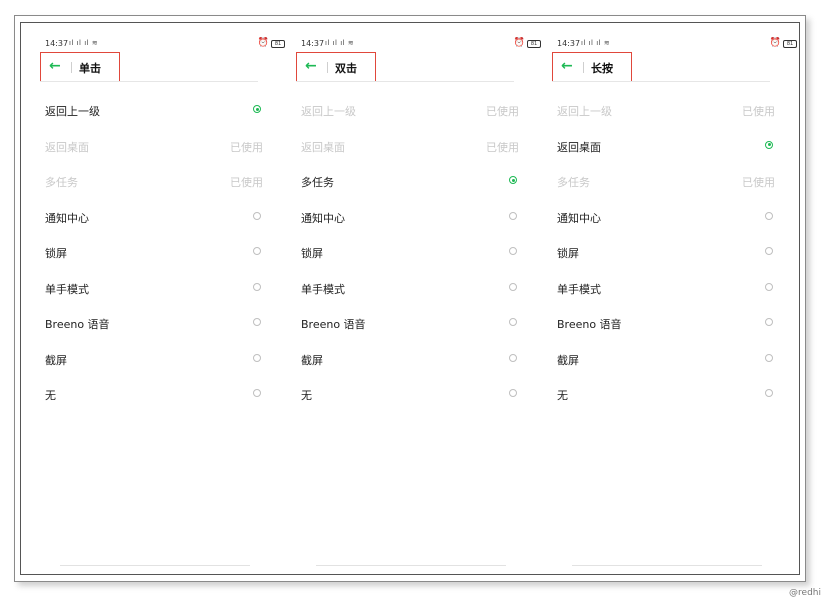  What do you see at coordinates (410, 181) in the screenshot?
I see `list-item: 多任务` at bounding box center [410, 181].